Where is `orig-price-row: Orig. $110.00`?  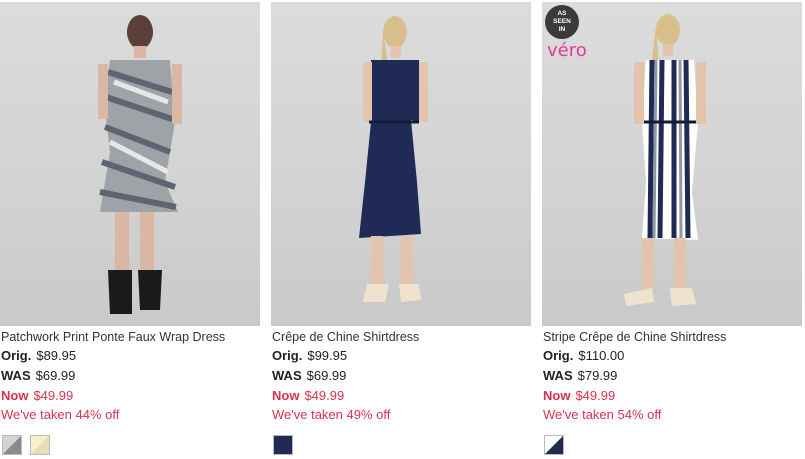 orig-price-row: Orig. $110.00 is located at coordinates (583, 355).